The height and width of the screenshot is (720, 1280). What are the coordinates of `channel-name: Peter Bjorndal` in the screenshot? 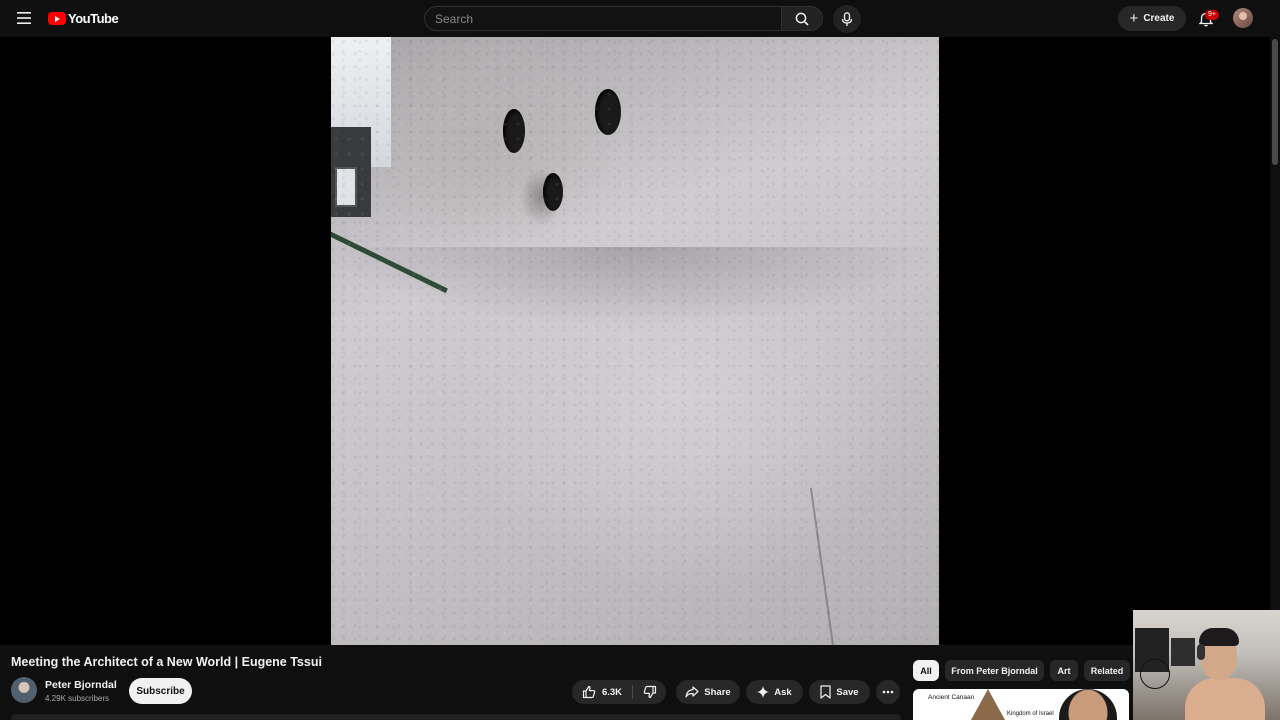 It's located at (81, 685).